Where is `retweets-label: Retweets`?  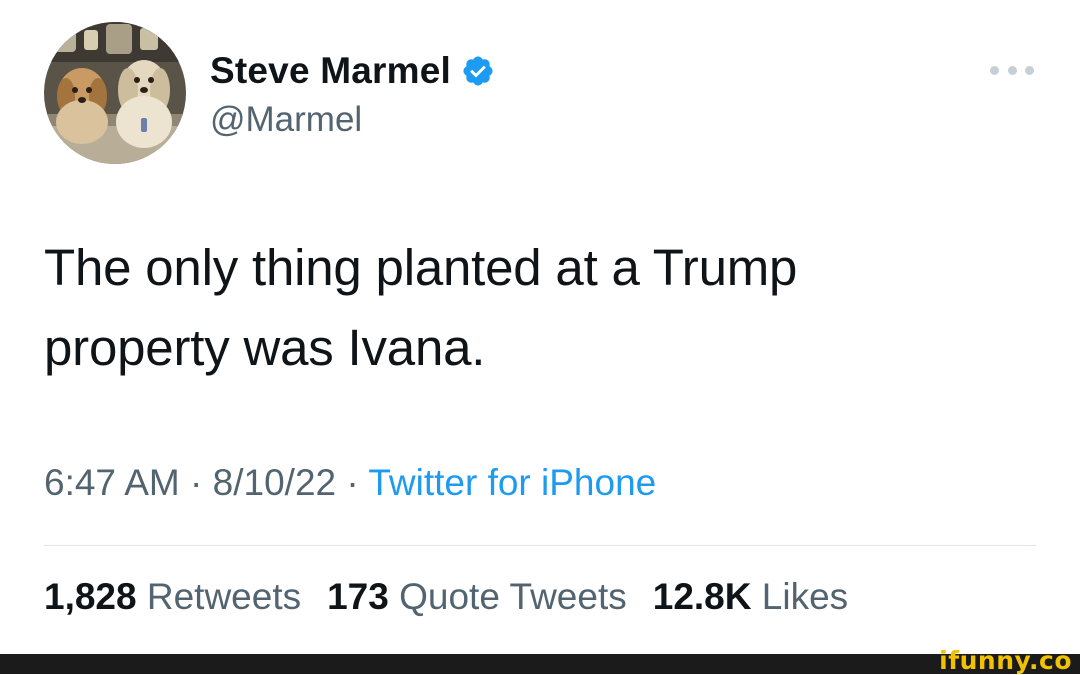
retweets-label: Retweets is located at coordinates (224, 596).